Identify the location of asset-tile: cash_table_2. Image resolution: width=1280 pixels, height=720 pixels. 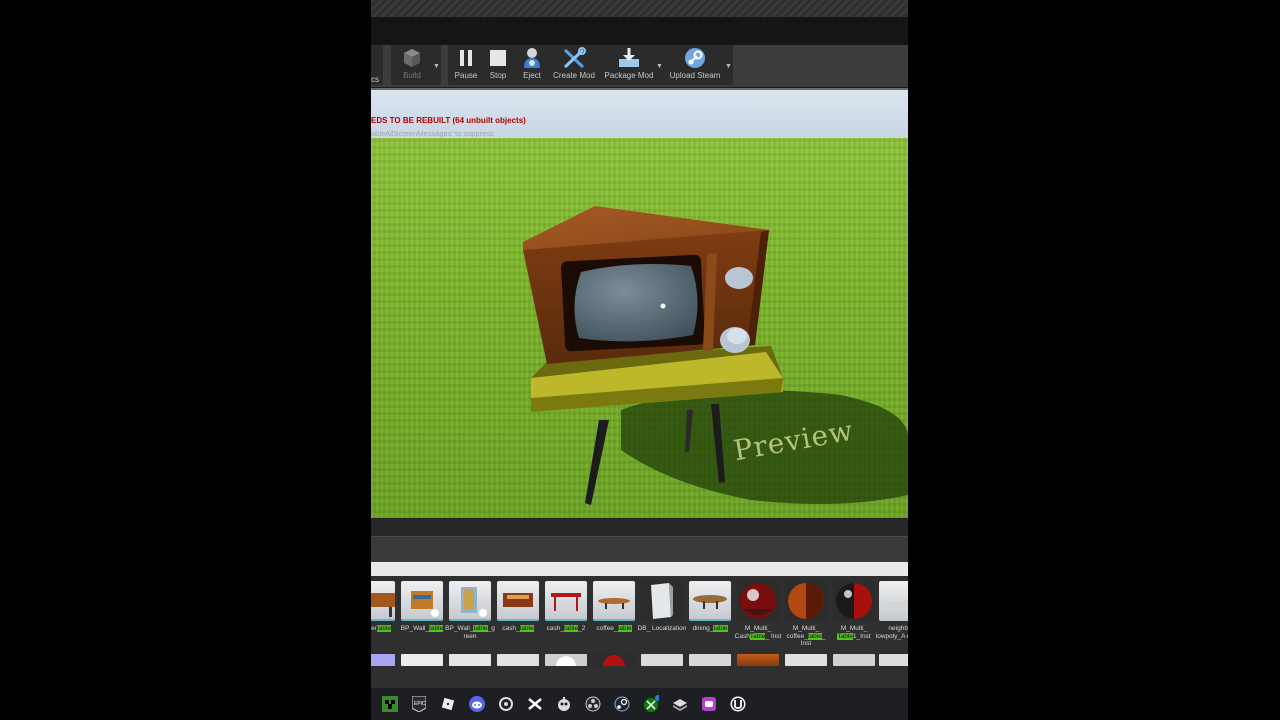
(566, 616).